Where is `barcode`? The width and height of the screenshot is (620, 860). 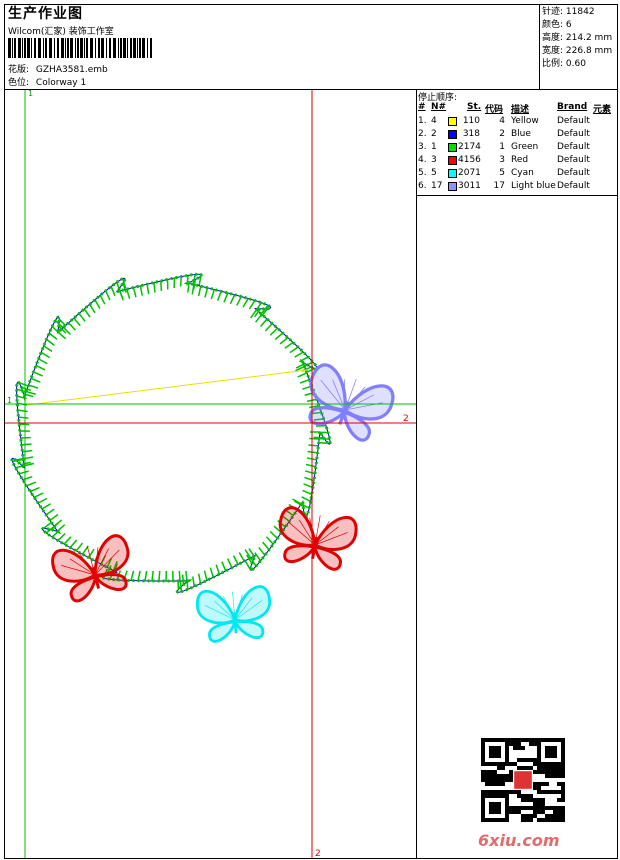 barcode is located at coordinates (80, 48).